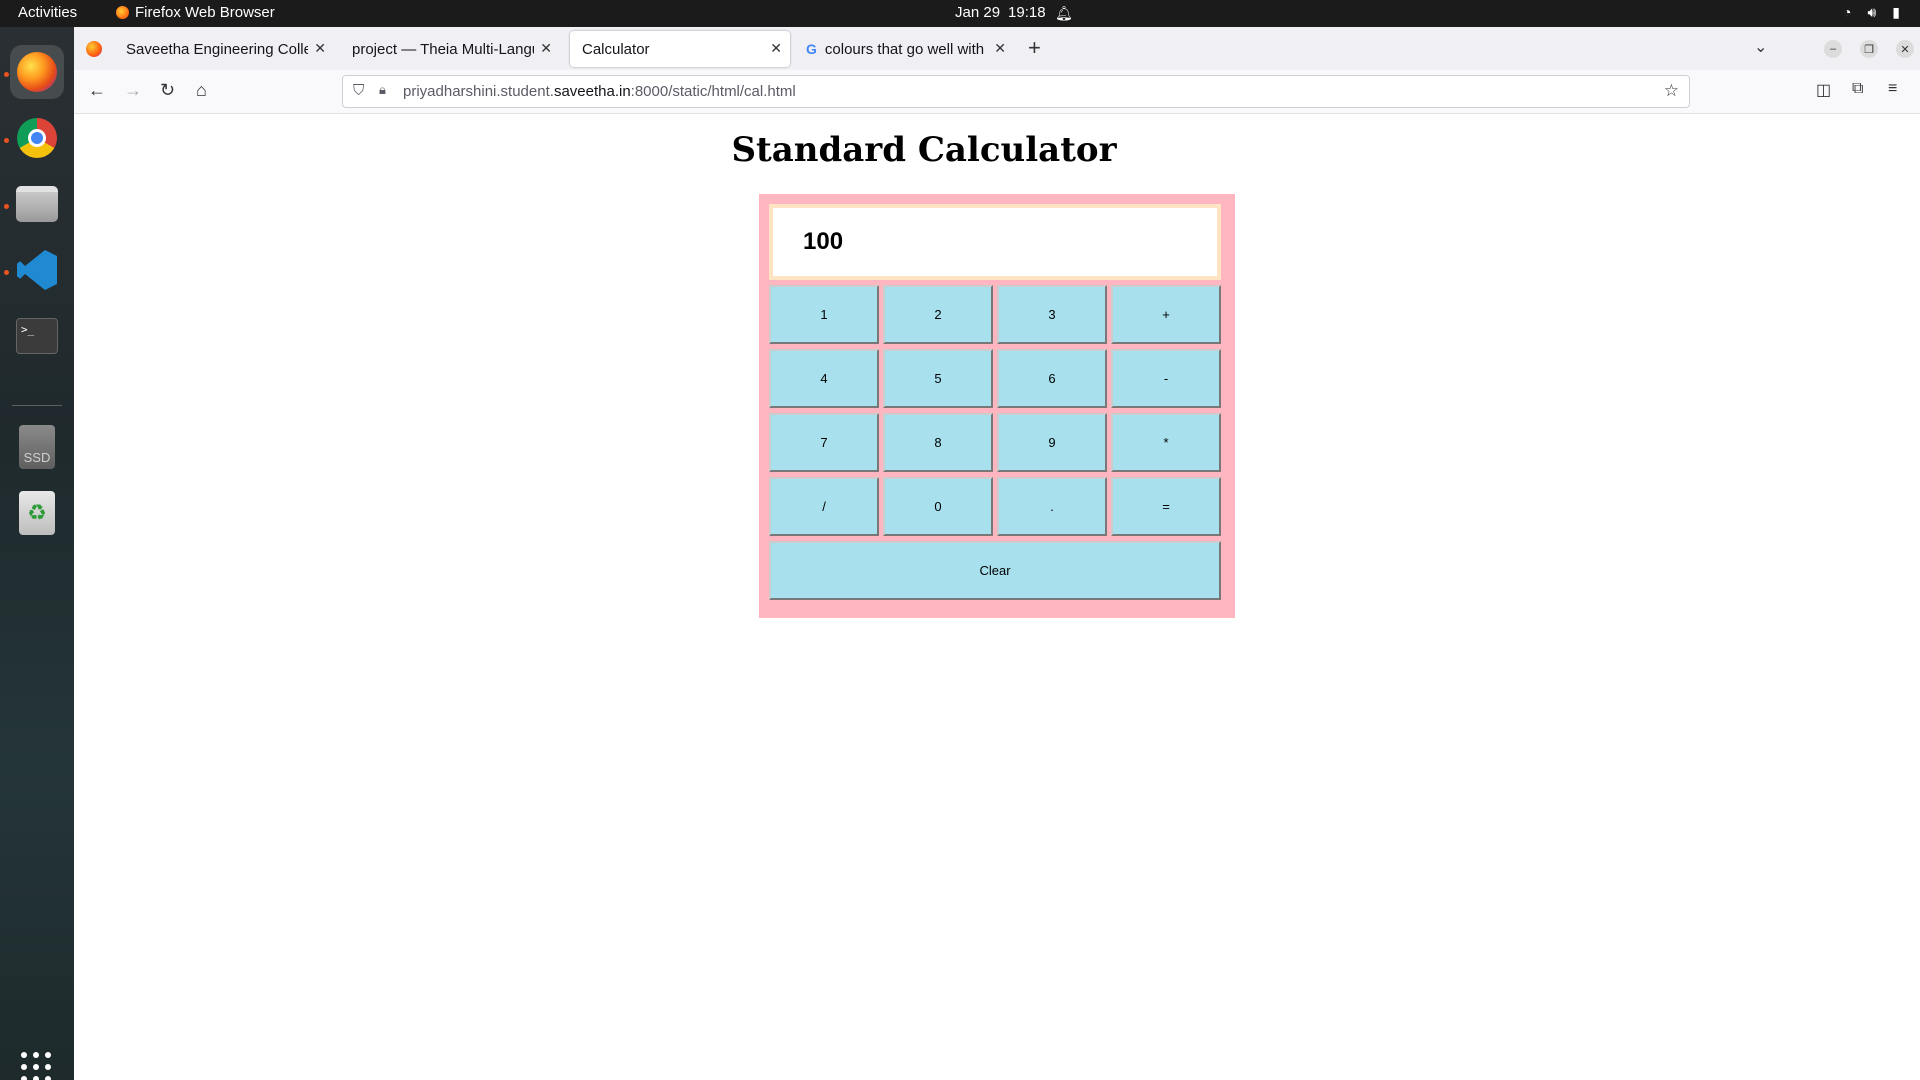 The width and height of the screenshot is (1920, 1080). What do you see at coordinates (978, 12) in the screenshot?
I see `clock-date: Jan 29` at bounding box center [978, 12].